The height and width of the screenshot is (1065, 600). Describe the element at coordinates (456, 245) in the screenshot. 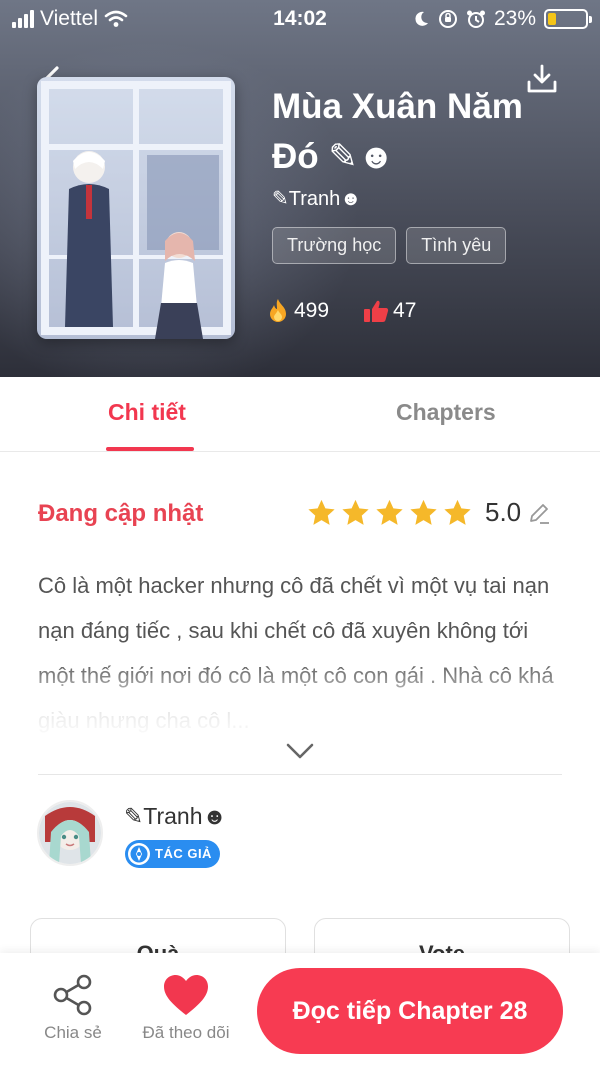

I see `tag-chip: Tình yêu` at that location.